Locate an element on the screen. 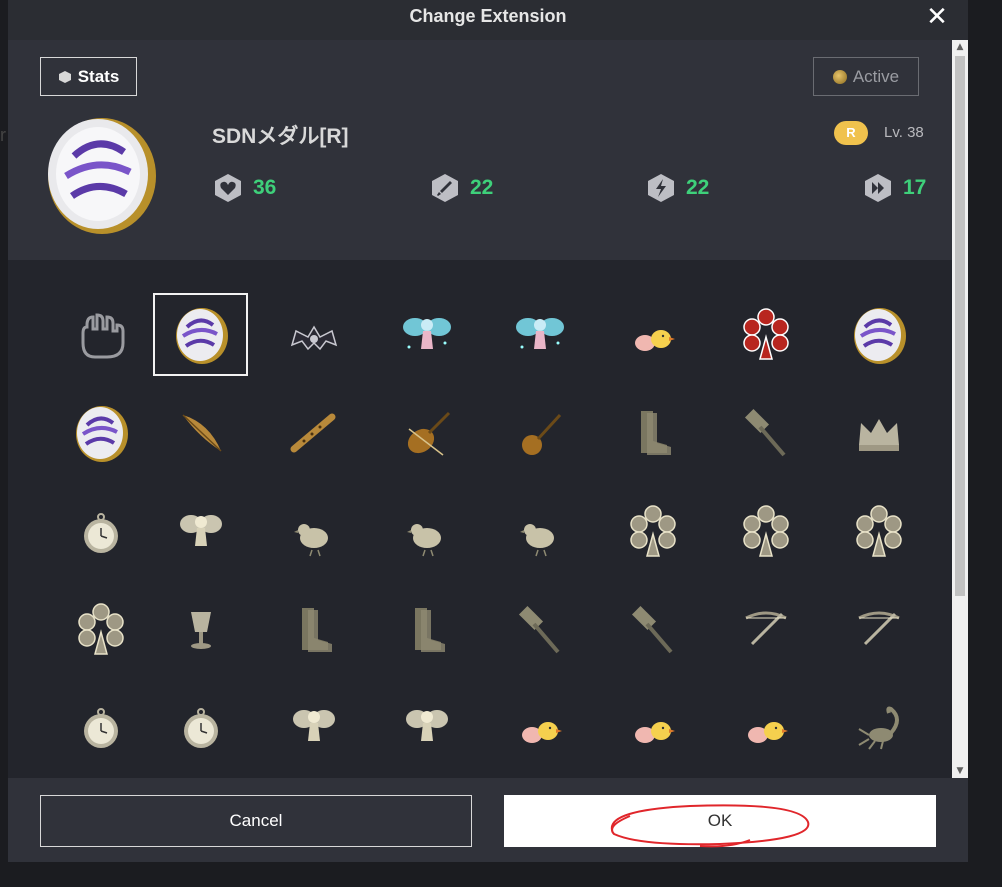 This screenshot has height=887, width=1002. crown-icon is located at coordinates (878, 434).